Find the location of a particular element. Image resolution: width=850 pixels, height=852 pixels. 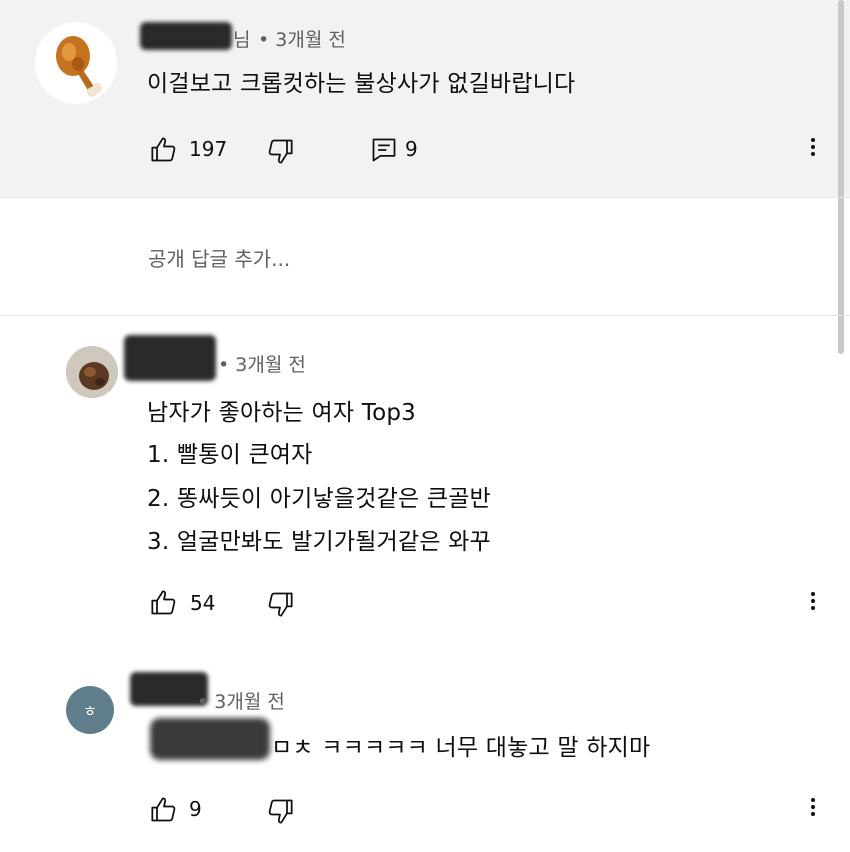

avatar: ㅎ is located at coordinates (90, 710).